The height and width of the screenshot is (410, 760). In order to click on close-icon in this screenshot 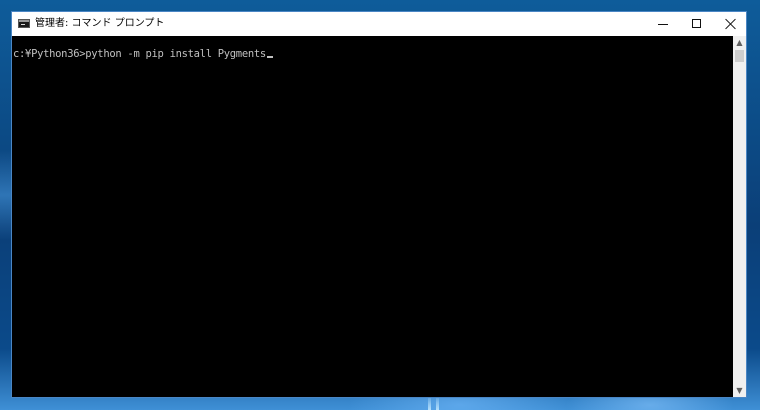, I will do `click(731, 24)`.